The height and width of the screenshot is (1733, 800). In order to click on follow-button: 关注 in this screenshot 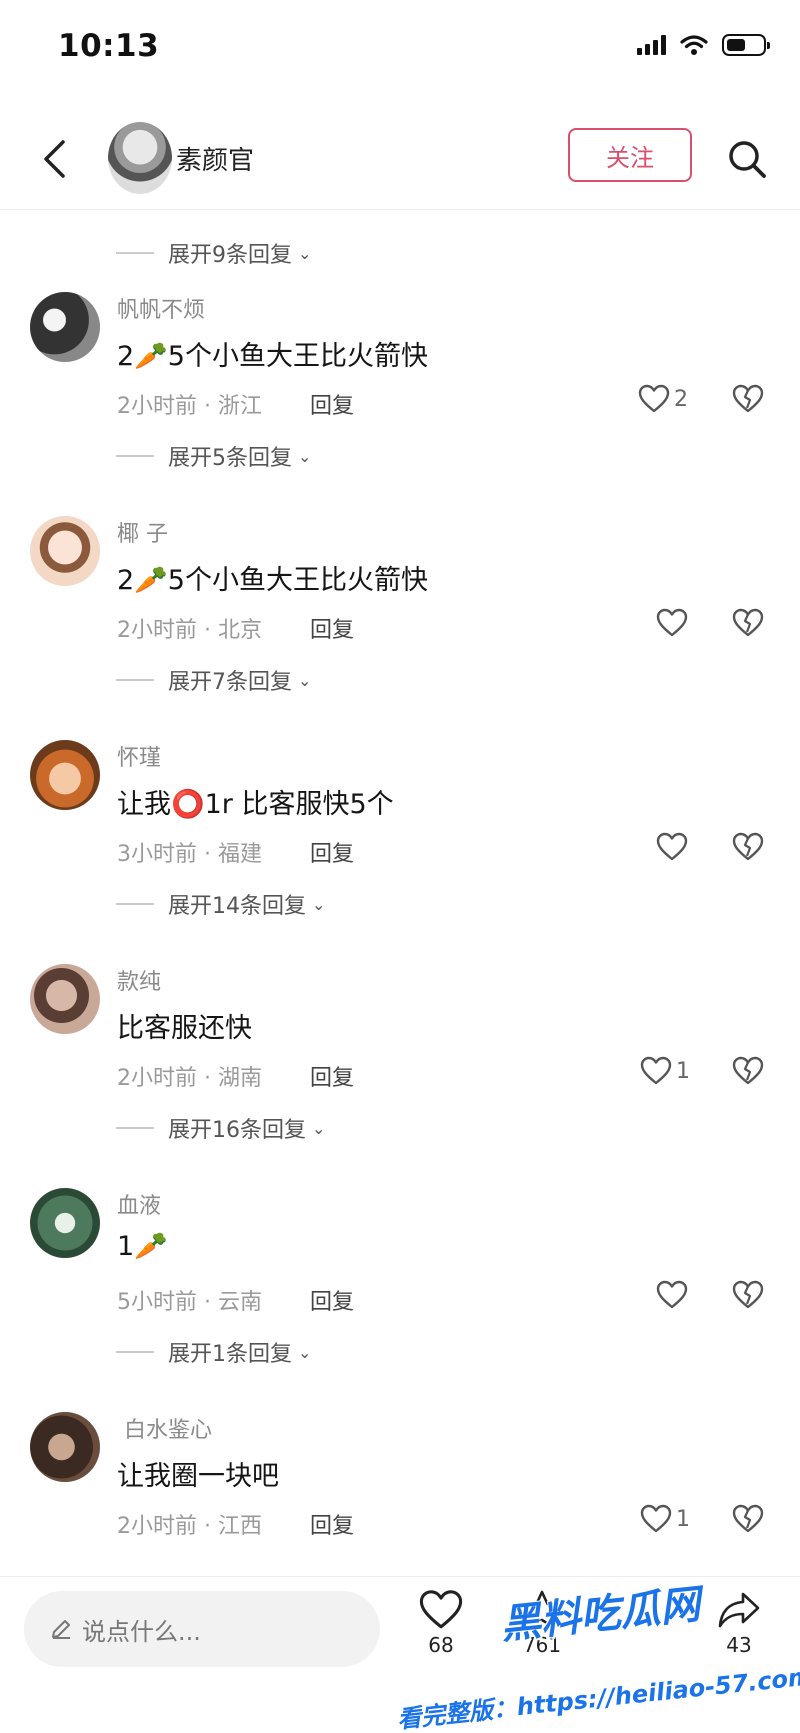, I will do `click(630, 155)`.